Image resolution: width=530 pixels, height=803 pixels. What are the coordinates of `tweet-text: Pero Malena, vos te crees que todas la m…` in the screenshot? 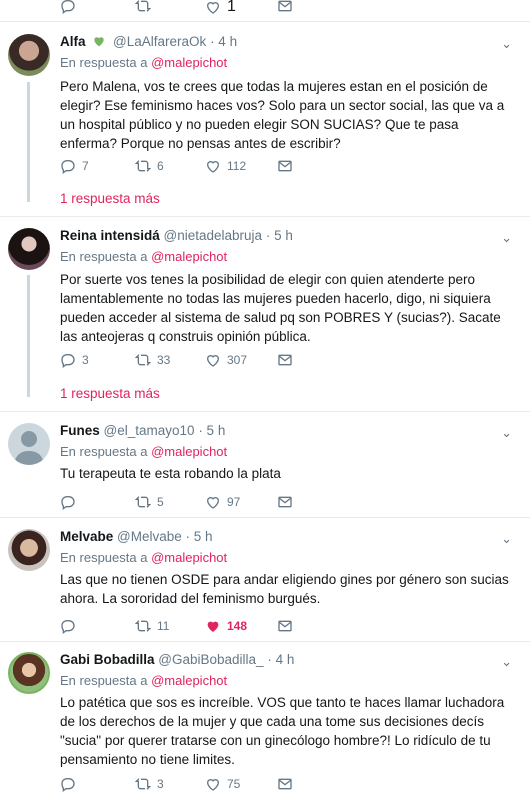 It's located at (282, 115).